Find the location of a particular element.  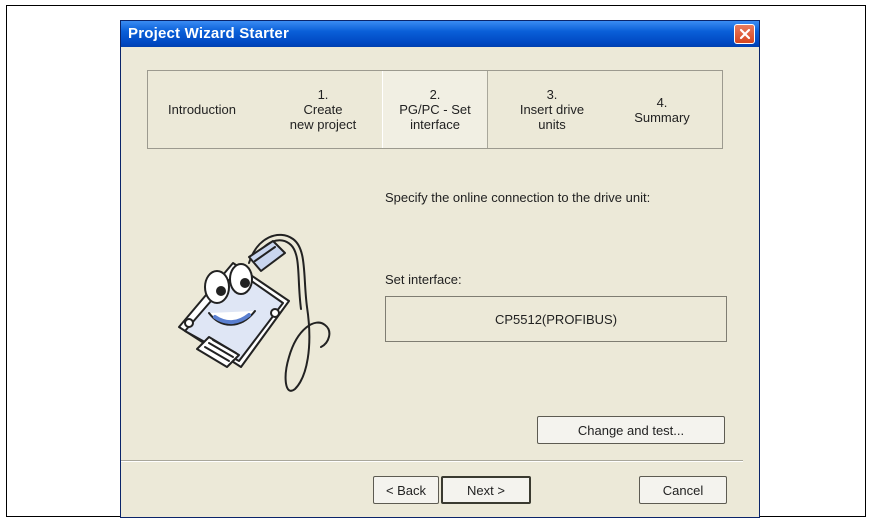

serial-cable-mascot-icon is located at coordinates (254, 313).